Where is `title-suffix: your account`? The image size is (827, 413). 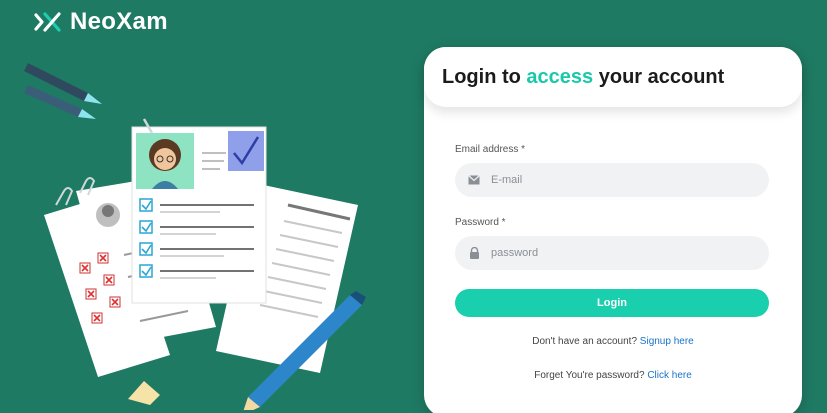
title-suffix: your account is located at coordinates (659, 76).